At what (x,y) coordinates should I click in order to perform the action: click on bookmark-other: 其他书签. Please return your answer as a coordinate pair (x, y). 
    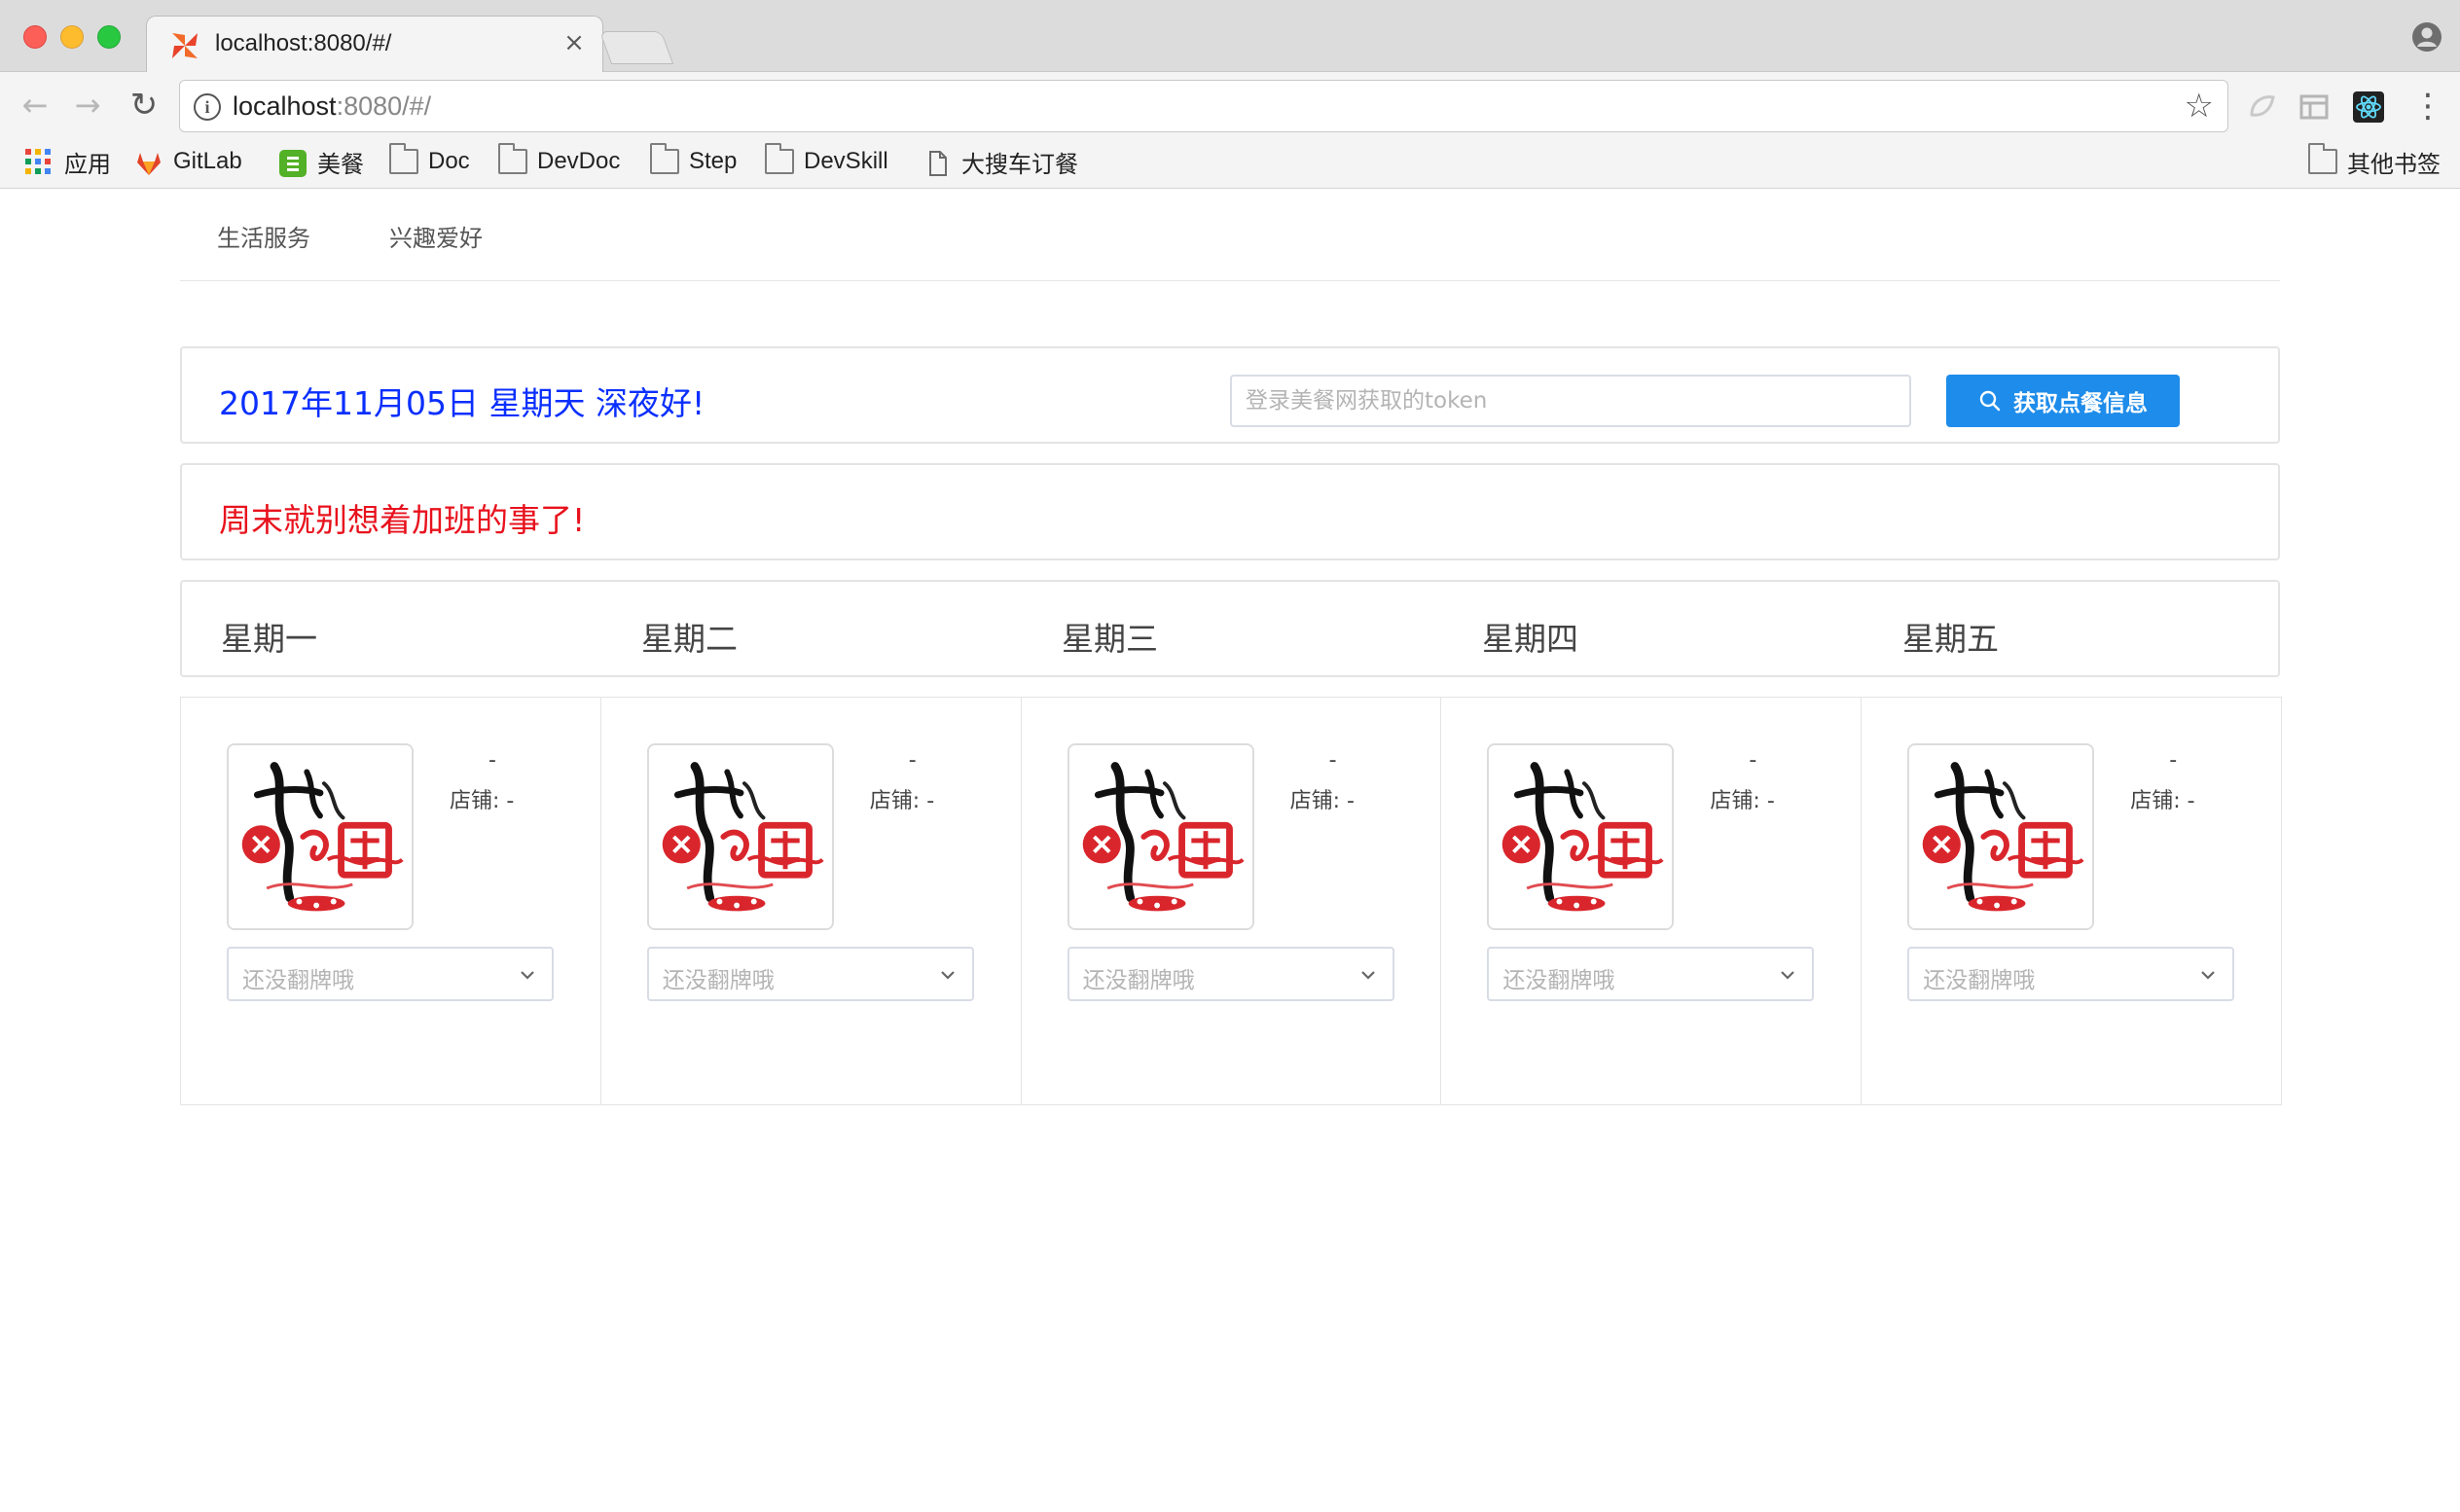
    Looking at the image, I should click on (2374, 161).